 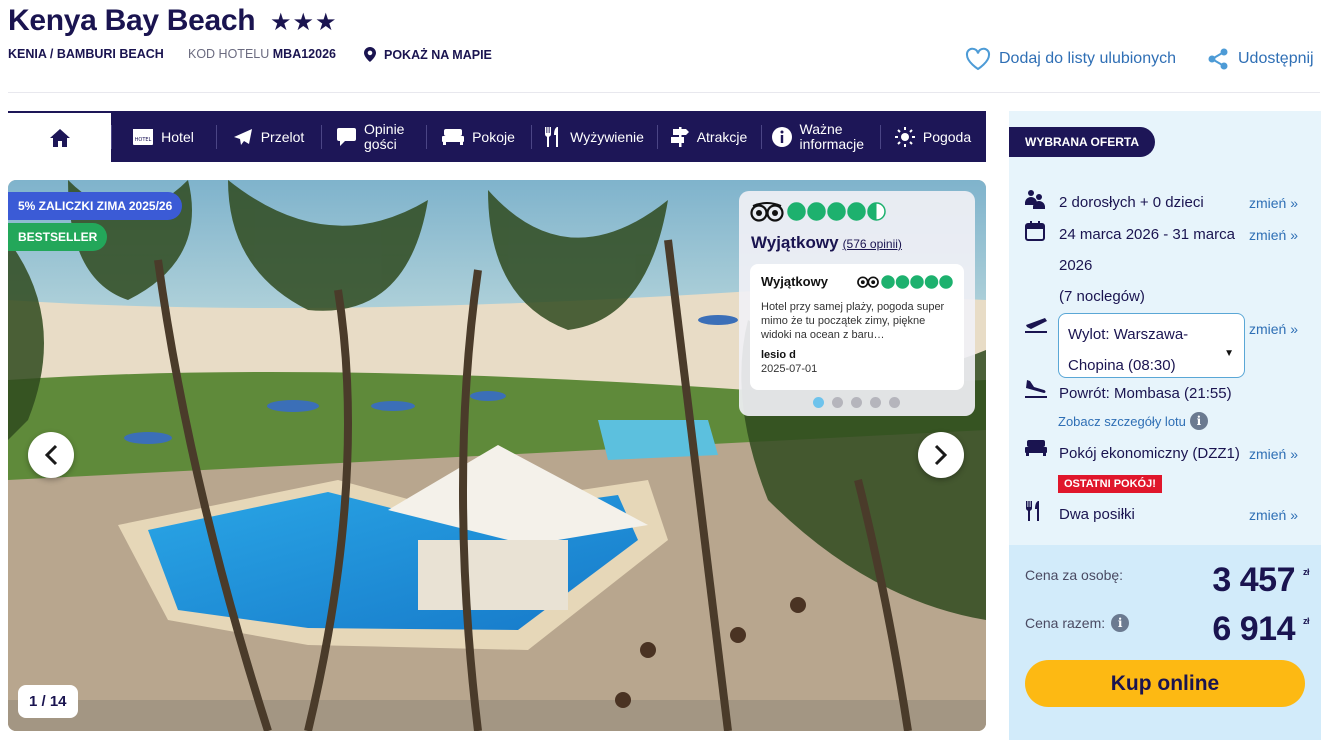 I want to click on tab-flight: Przelot, so click(x=268, y=136).